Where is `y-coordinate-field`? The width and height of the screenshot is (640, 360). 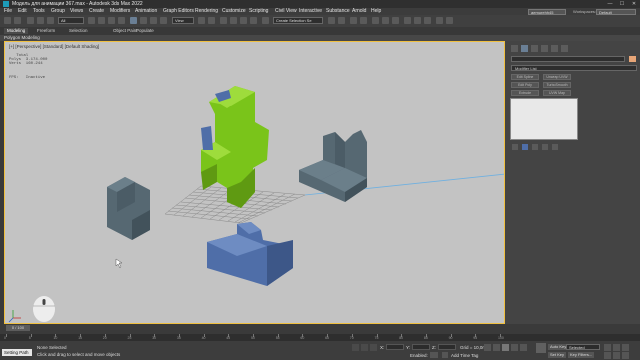
y-coordinate-field is located at coordinates (421, 347).